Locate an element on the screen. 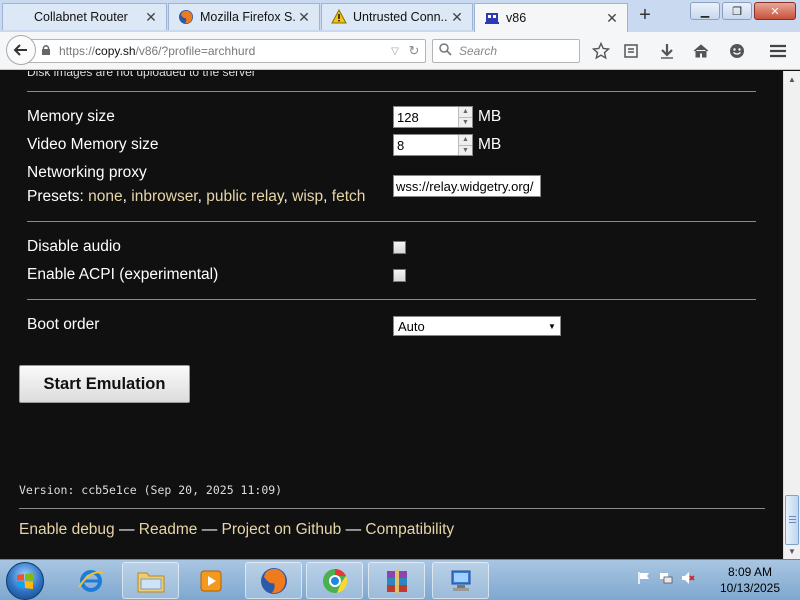 Image resolution: width=800 pixels, height=600 pixels. arrow-left-icon is located at coordinates (20, 50).